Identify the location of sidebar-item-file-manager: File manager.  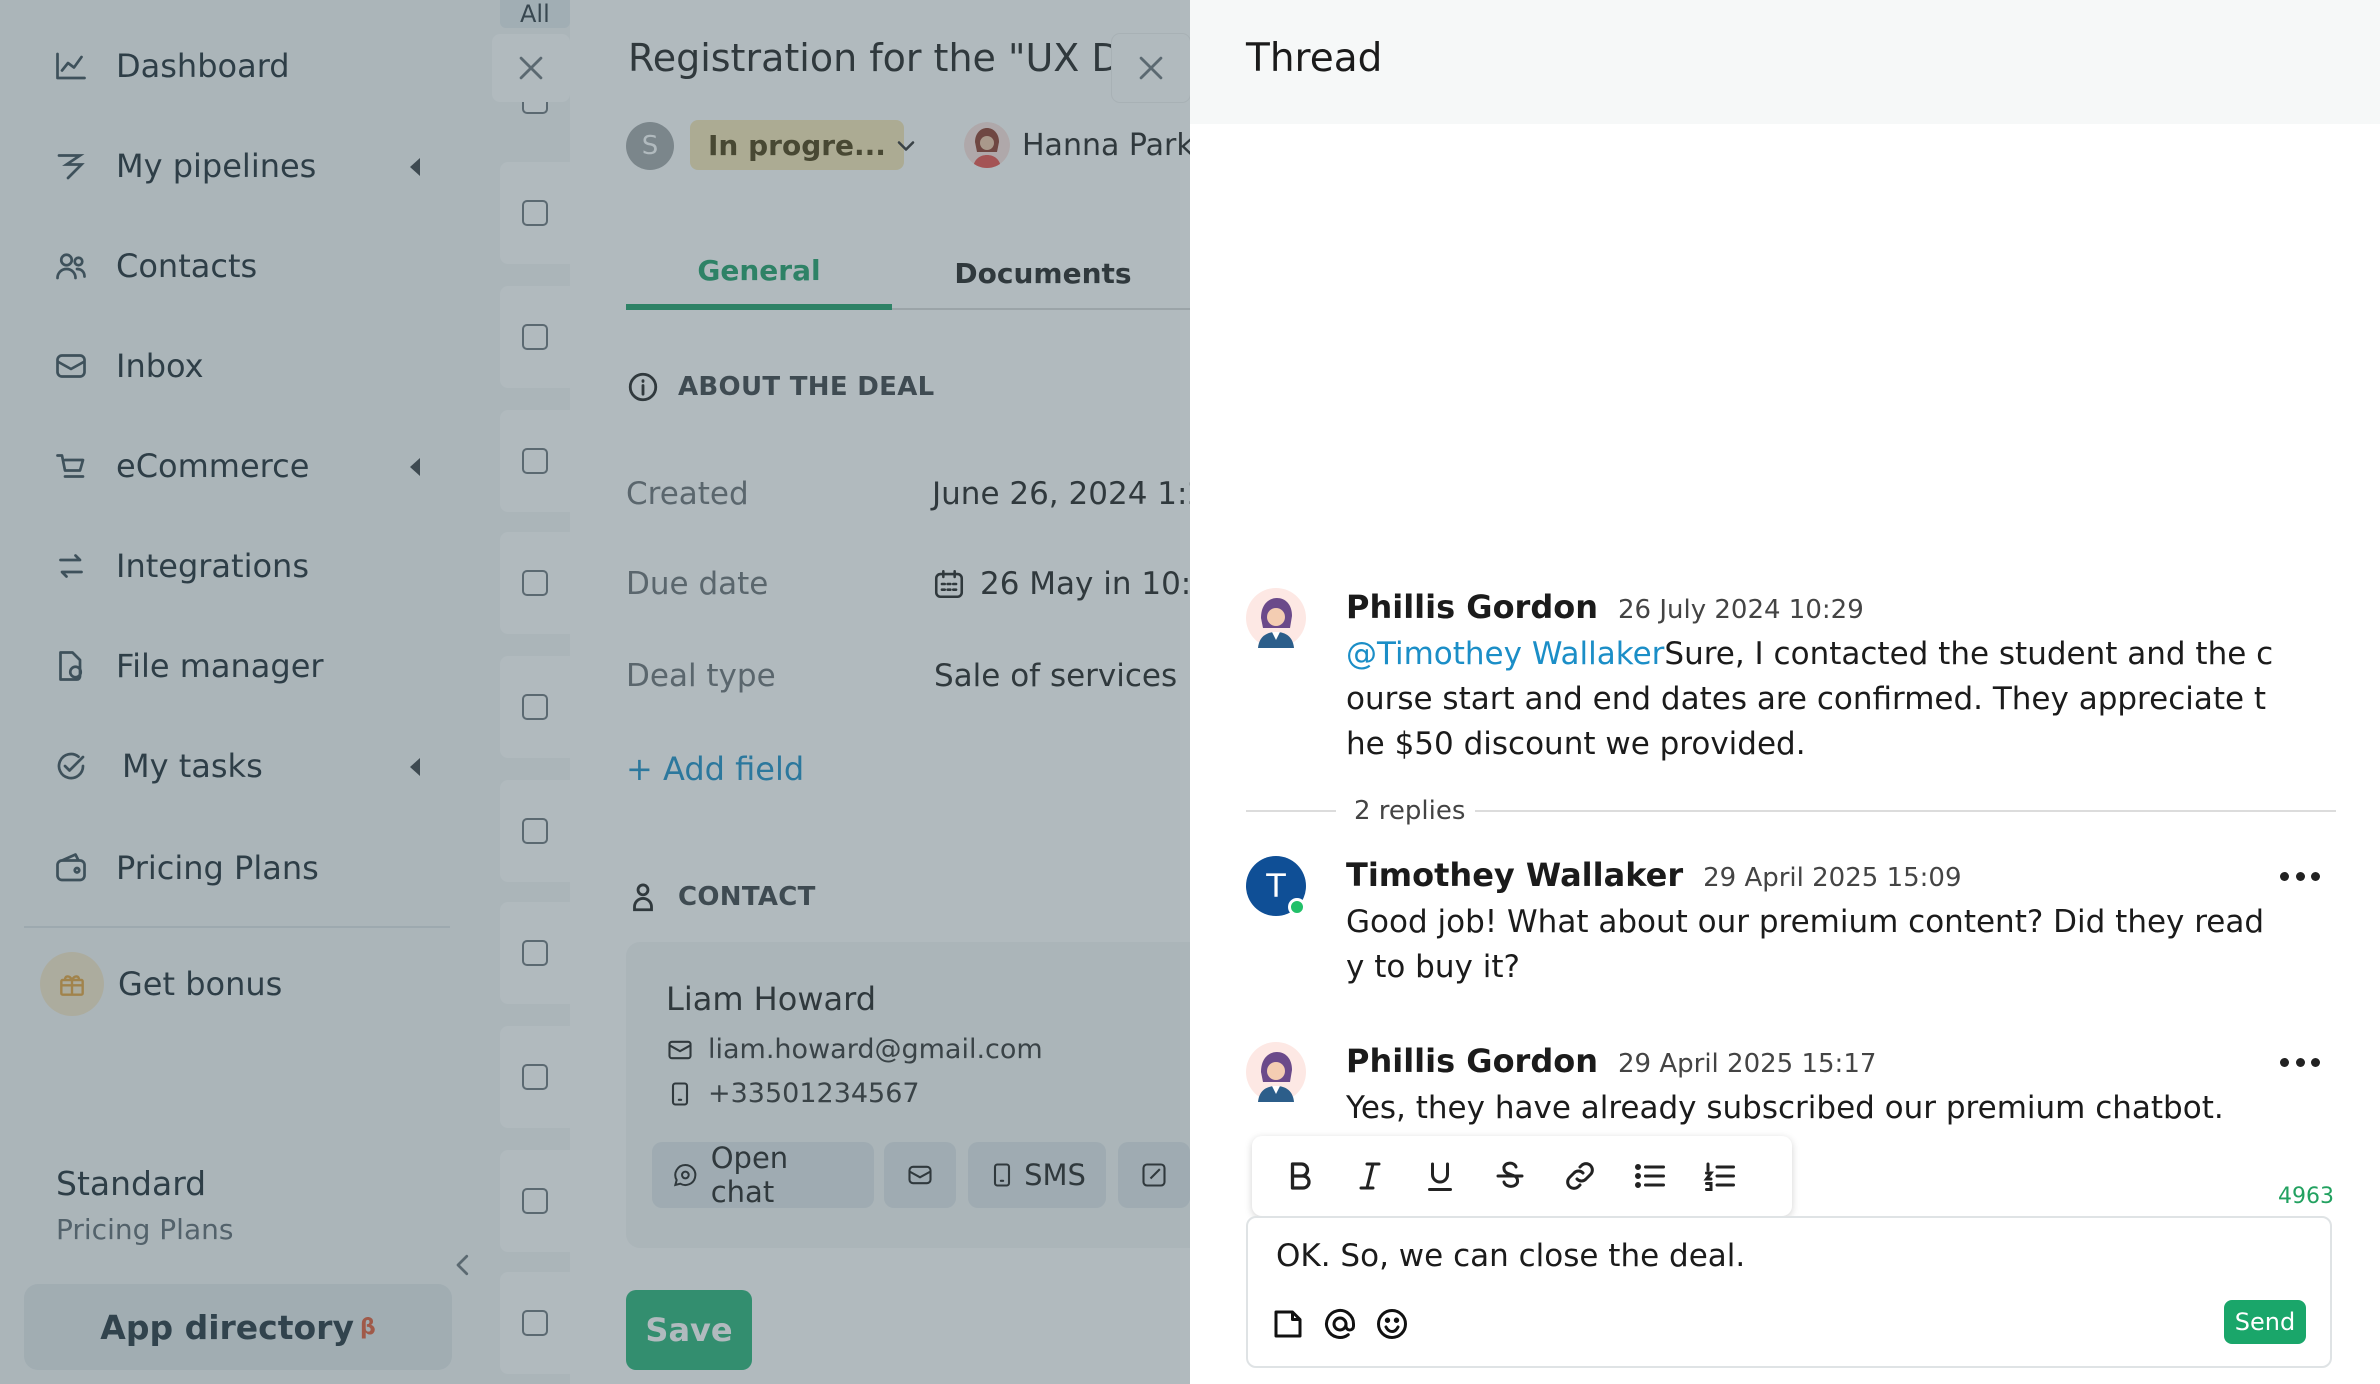
(240, 666).